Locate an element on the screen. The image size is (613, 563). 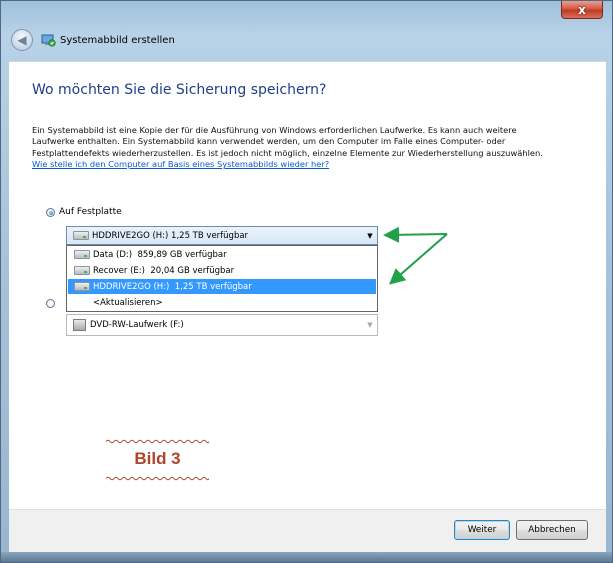
next-button: Weiter is located at coordinates (482, 530).